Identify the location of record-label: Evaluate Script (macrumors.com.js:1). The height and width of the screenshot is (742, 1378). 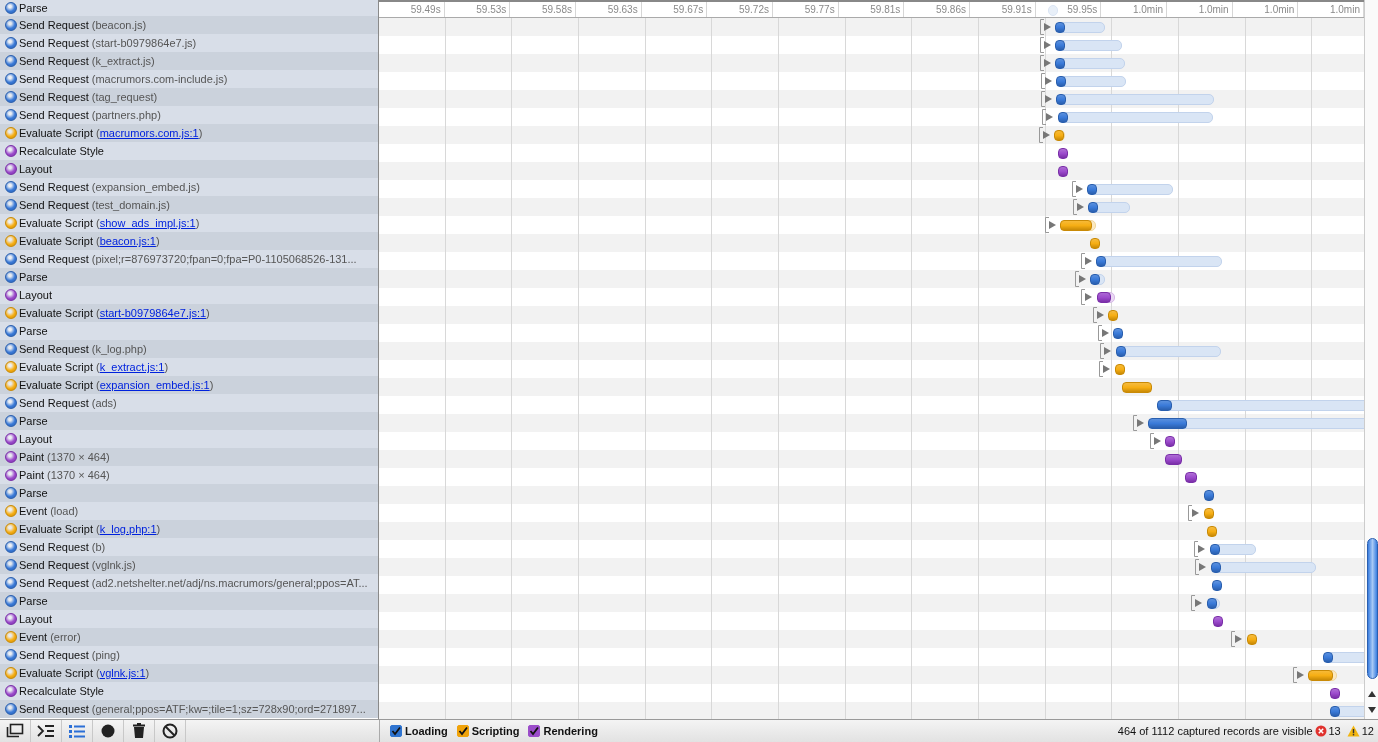
(111, 133).